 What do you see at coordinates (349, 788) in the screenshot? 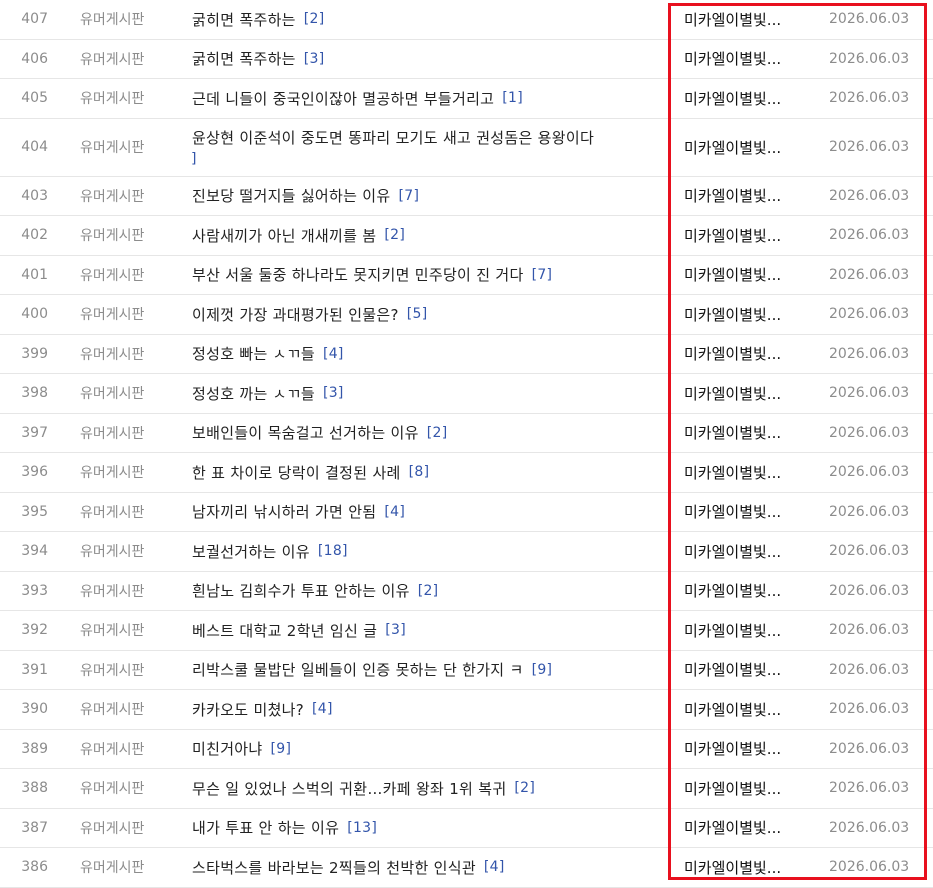
I see `post-title: 무슨 일 있었나 스벅의 귀환…카페 왕좌 1위 복귀` at bounding box center [349, 788].